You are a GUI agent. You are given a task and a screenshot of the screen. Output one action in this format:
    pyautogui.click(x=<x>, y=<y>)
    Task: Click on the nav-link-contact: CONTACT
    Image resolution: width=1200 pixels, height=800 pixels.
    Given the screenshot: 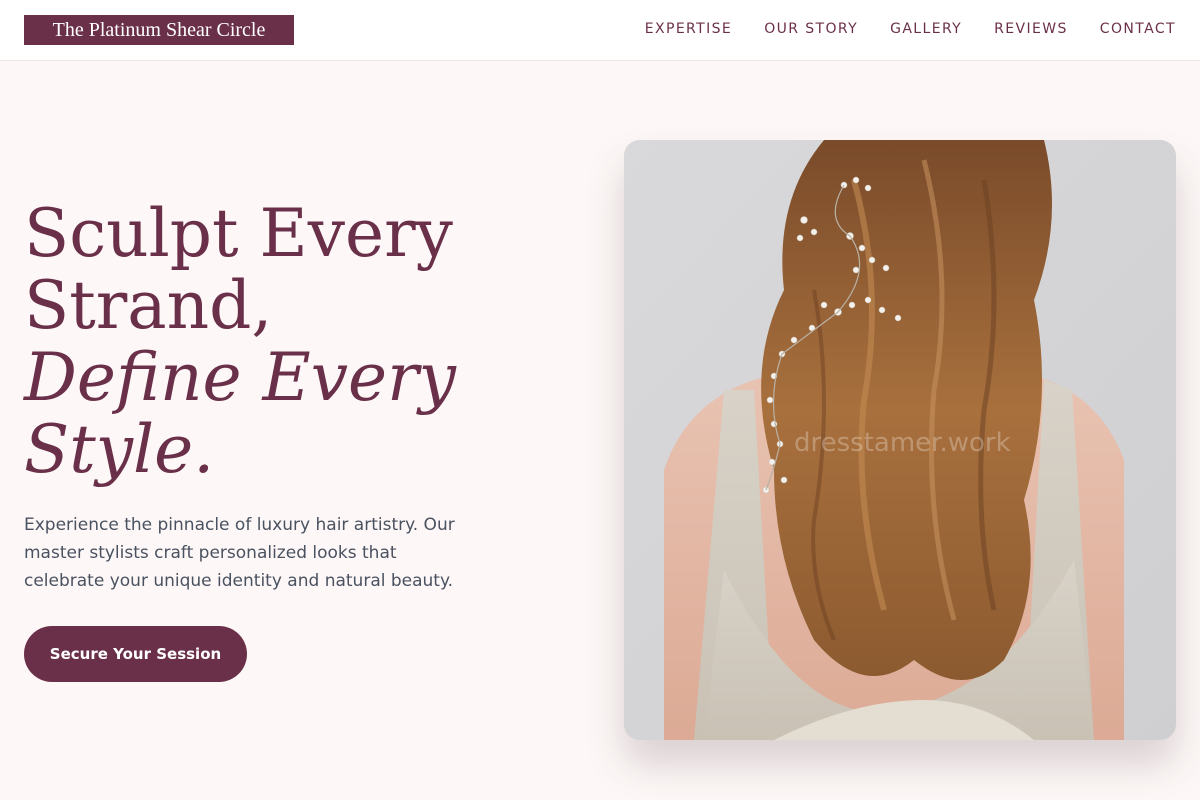 What is the action you would take?
    pyautogui.click(x=1138, y=29)
    